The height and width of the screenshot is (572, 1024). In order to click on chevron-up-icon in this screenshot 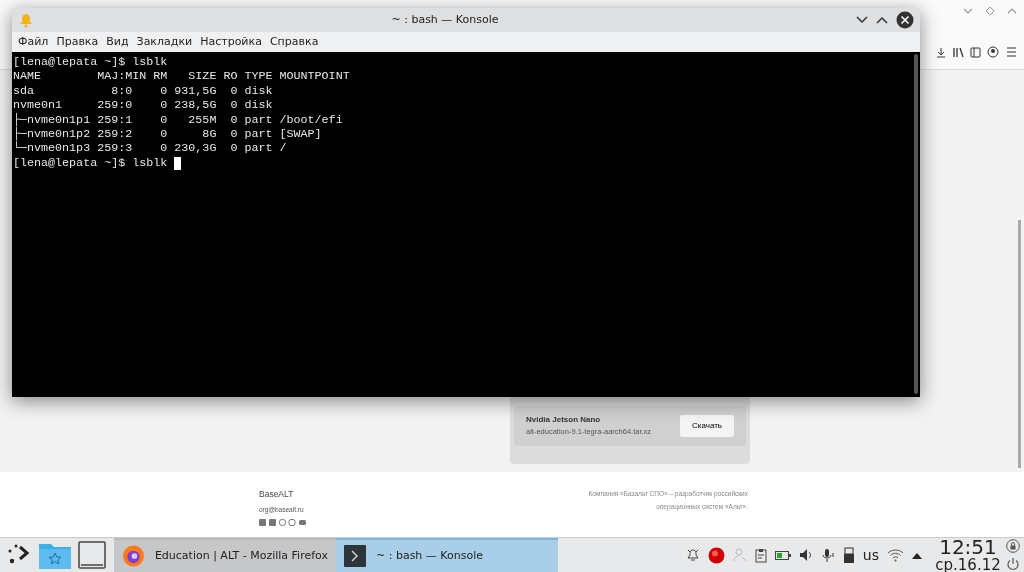, I will do `click(1012, 11)`.